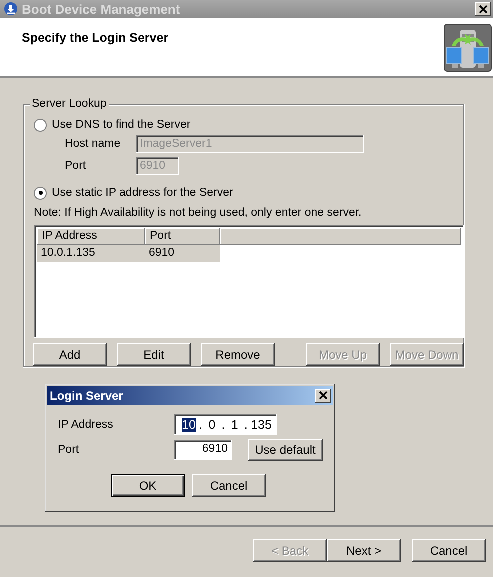  What do you see at coordinates (238, 354) in the screenshot?
I see `button: Remove` at bounding box center [238, 354].